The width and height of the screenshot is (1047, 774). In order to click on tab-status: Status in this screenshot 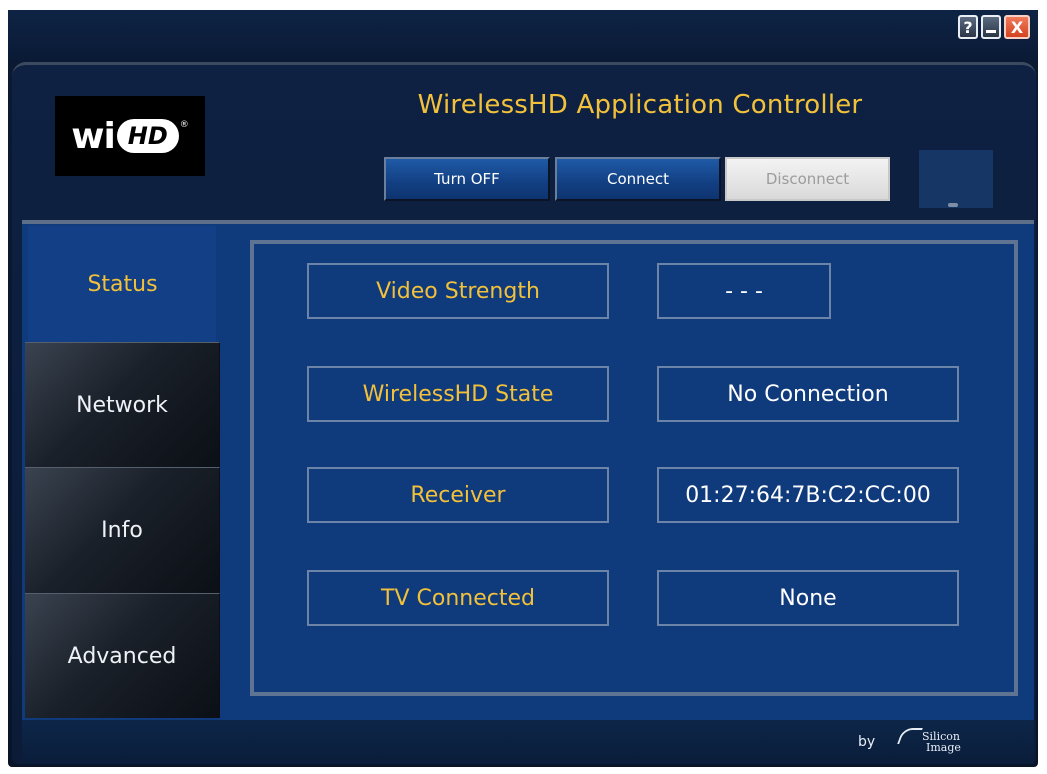, I will do `click(122, 284)`.